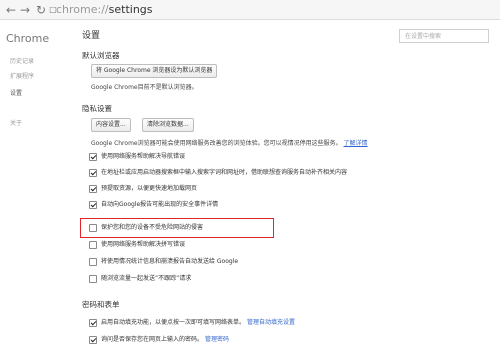 The height and width of the screenshot is (358, 500). I want to click on address-scheme: chrome://, so click(82, 9).